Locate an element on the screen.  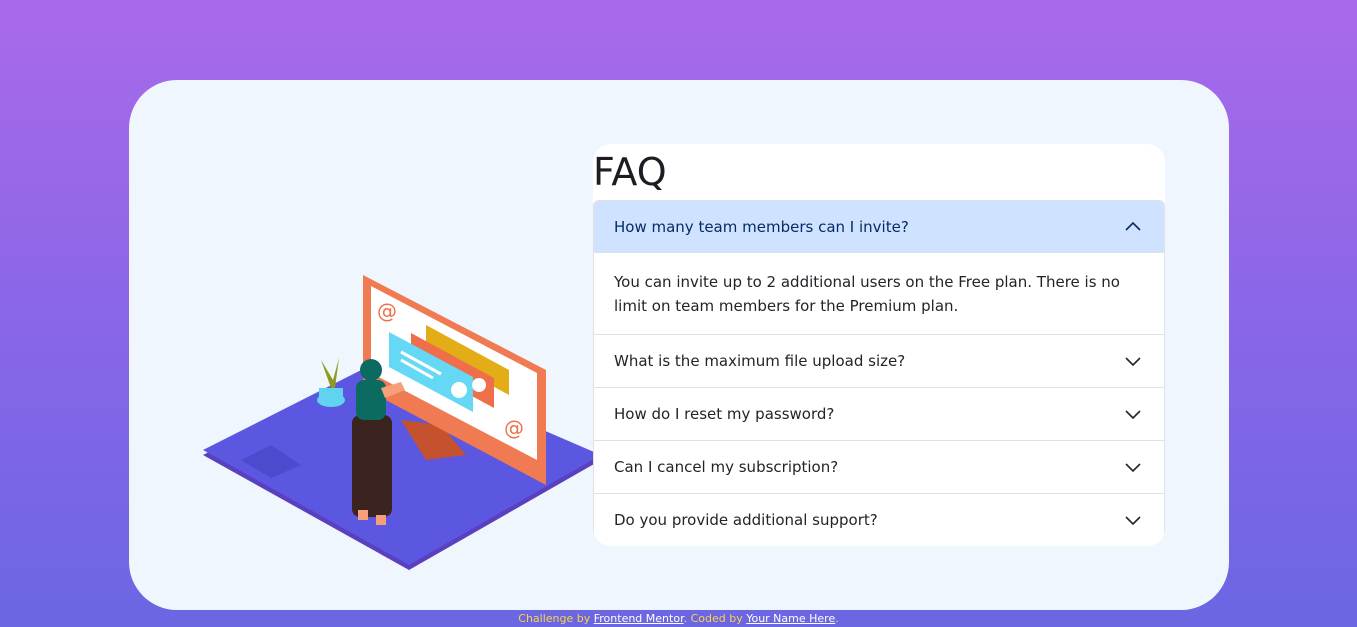
attribution-middle: . Coded by is located at coordinates (715, 618).